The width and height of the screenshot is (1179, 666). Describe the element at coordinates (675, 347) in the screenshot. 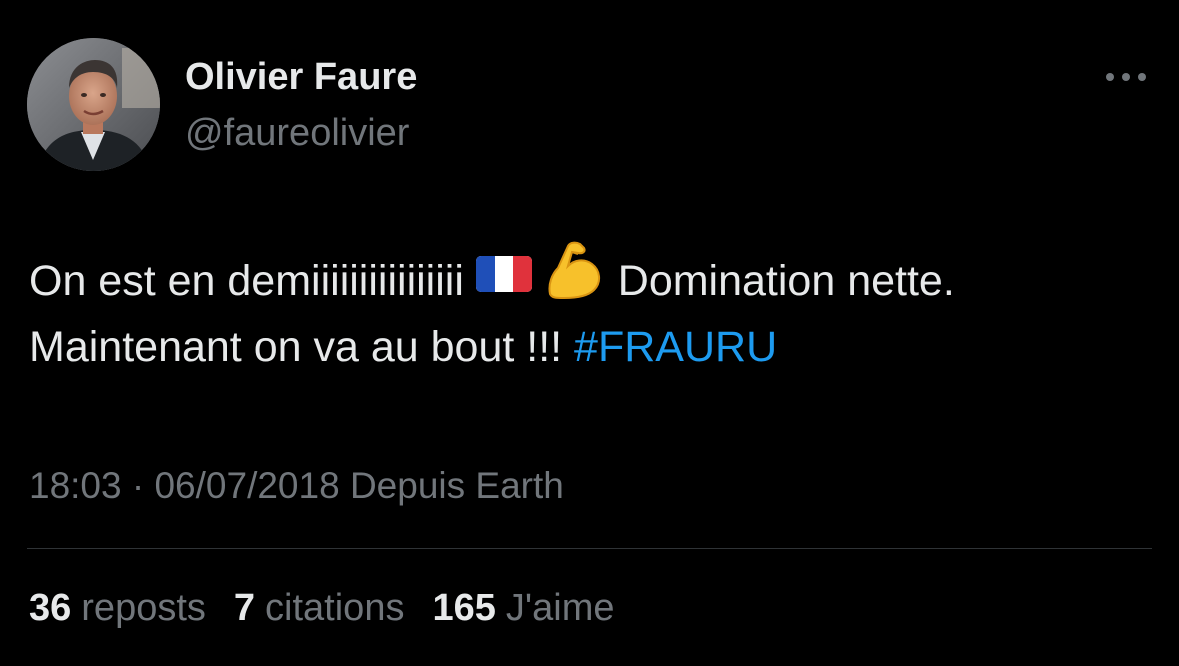

I see `hashtag-link: #FRAURU` at that location.